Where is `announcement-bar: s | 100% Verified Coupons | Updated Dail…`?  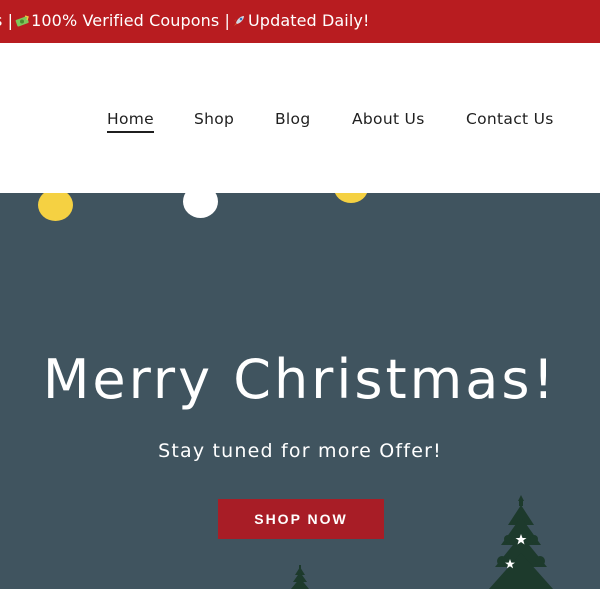
announcement-bar: s | 100% Verified Coupons | Updated Dail… is located at coordinates (300, 21).